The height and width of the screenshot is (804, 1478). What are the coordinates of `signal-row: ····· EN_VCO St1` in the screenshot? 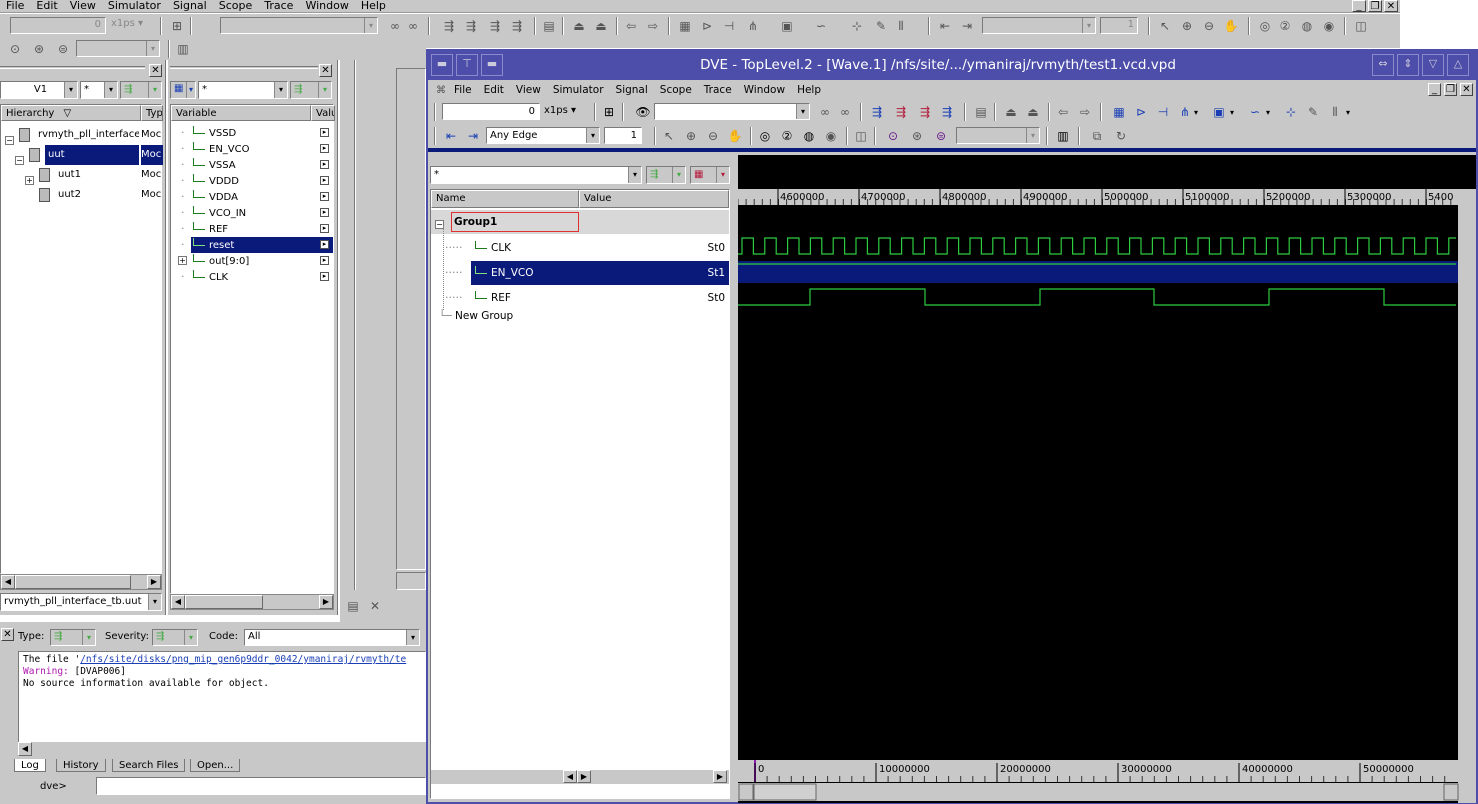 It's located at (580, 273).